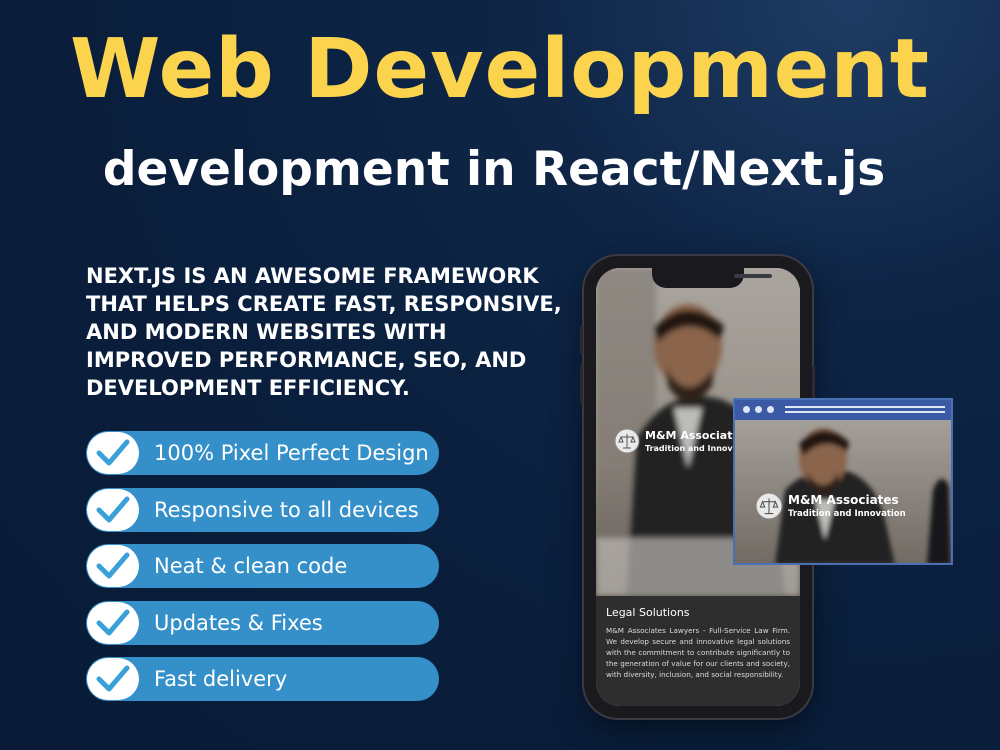 This screenshot has height=750, width=1000. Describe the element at coordinates (286, 509) in the screenshot. I see `feature-label: Responsive to all devices` at that location.